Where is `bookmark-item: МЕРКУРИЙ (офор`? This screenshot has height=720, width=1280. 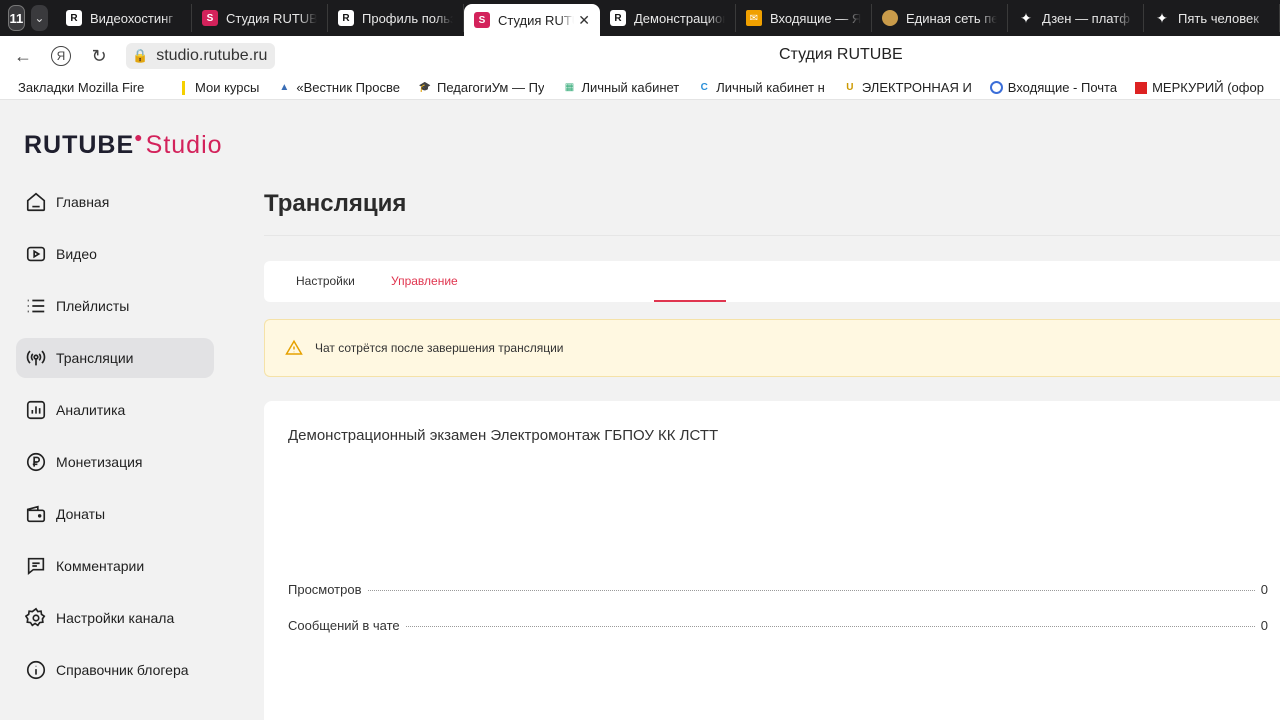
bookmark-item: МЕРКУРИЙ (офор is located at coordinates (1199, 87).